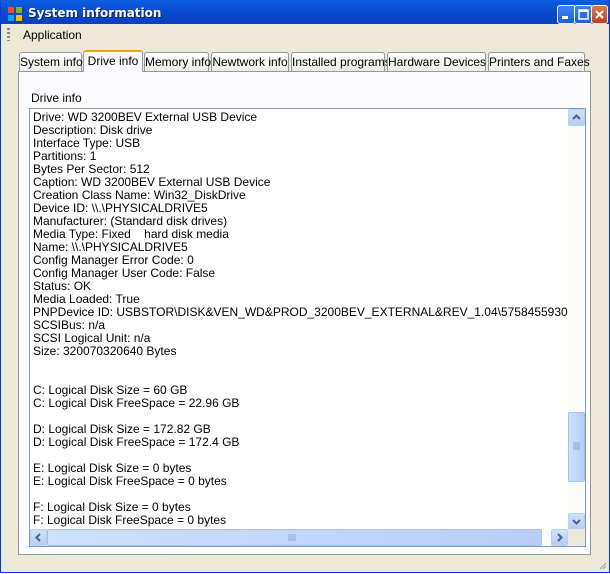 Image resolution: width=610 pixels, height=574 pixels. What do you see at coordinates (87, 143) in the screenshot?
I see `drive-info-line: Interface Type: USB` at bounding box center [87, 143].